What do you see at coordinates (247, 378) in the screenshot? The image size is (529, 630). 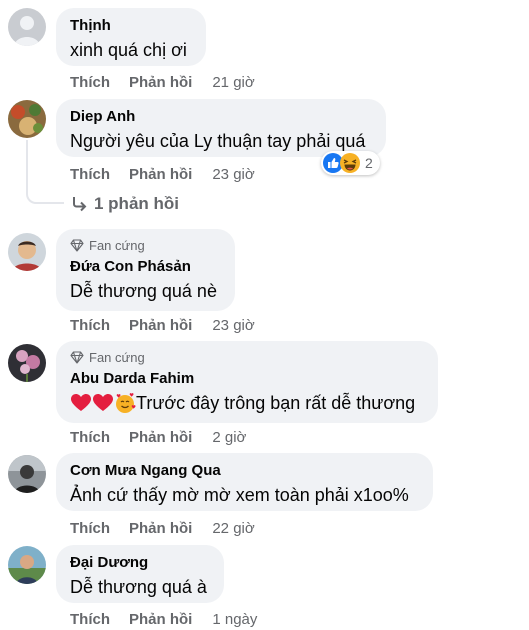 I see `author-name: Abu Darda Fahim` at bounding box center [247, 378].